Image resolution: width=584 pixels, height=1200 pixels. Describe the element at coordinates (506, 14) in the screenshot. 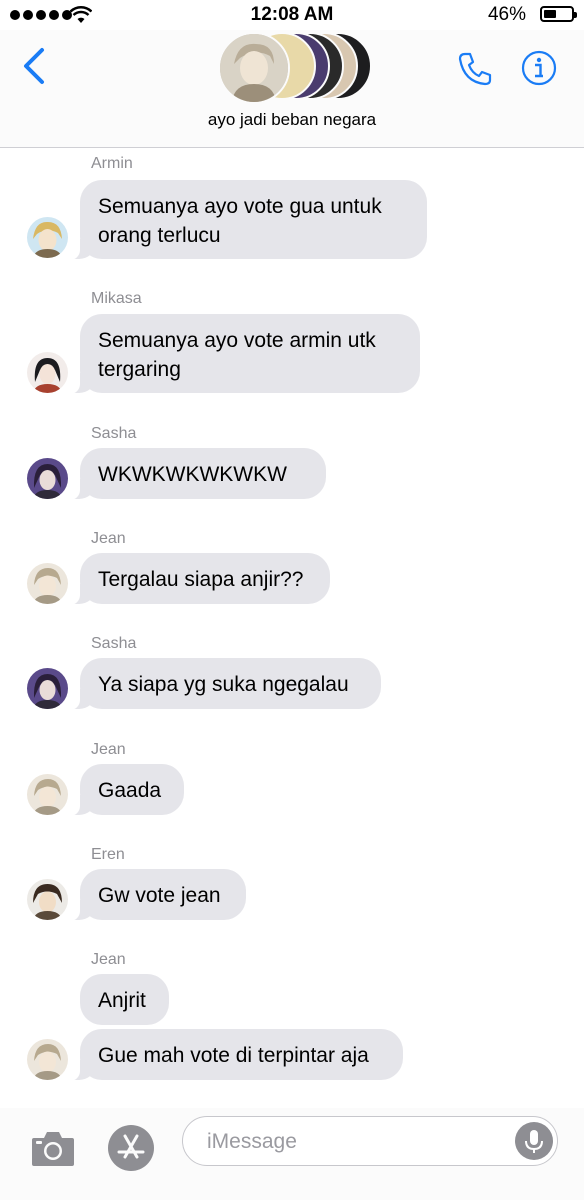

I see `battery-percent: 46%` at that location.